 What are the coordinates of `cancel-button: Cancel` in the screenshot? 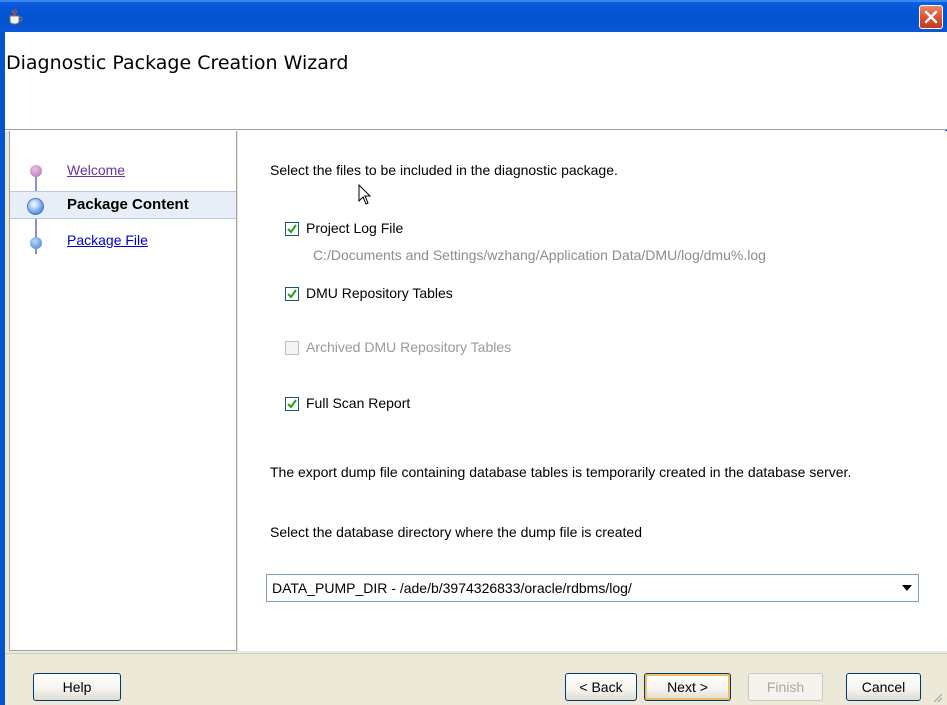 It's located at (883, 687).